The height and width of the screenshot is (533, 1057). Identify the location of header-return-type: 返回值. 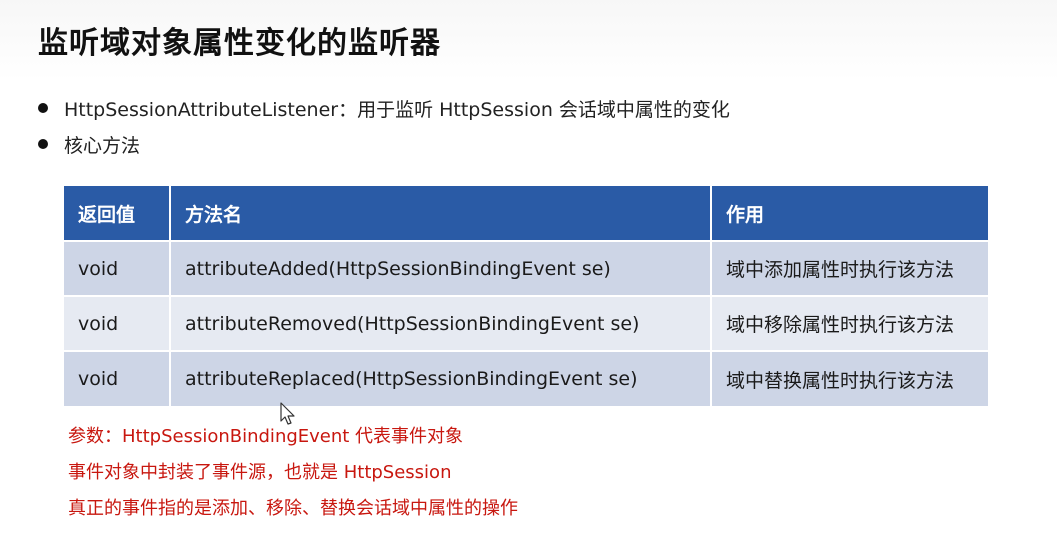
(117, 213).